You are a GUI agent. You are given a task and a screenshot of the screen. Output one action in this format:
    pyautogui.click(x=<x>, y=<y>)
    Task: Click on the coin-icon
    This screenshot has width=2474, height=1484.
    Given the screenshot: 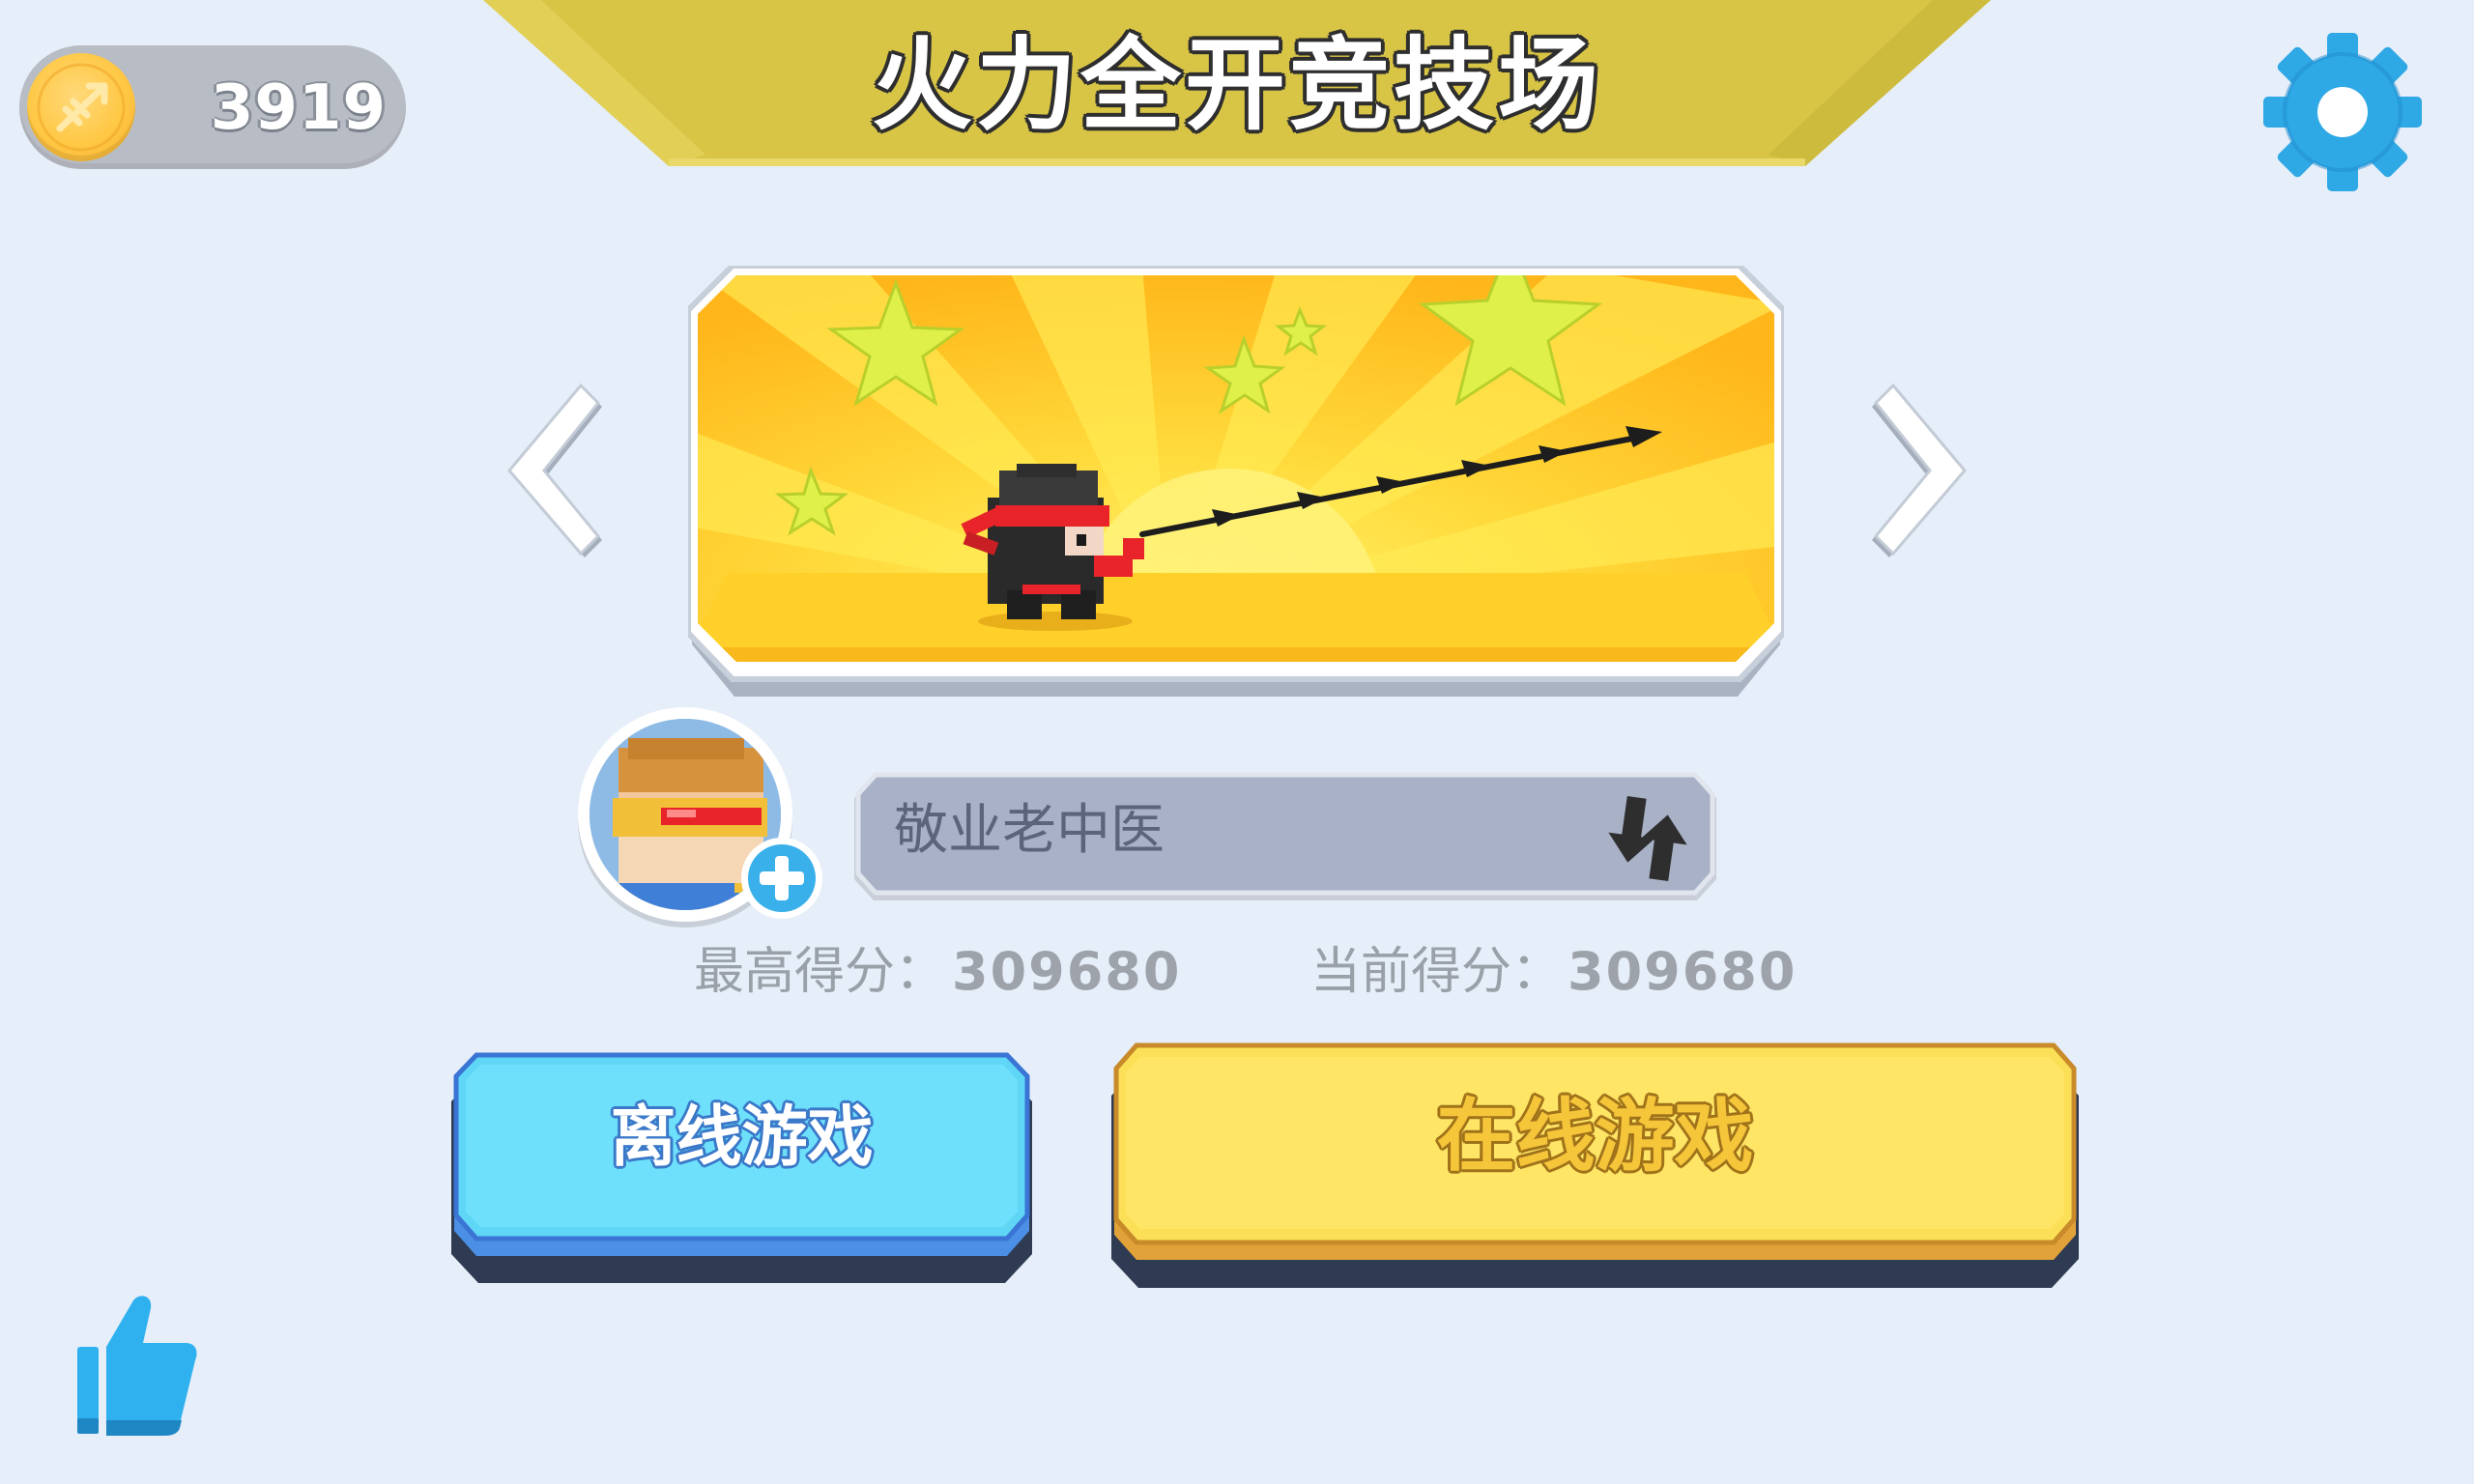 What is the action you would take?
    pyautogui.click(x=81, y=107)
    